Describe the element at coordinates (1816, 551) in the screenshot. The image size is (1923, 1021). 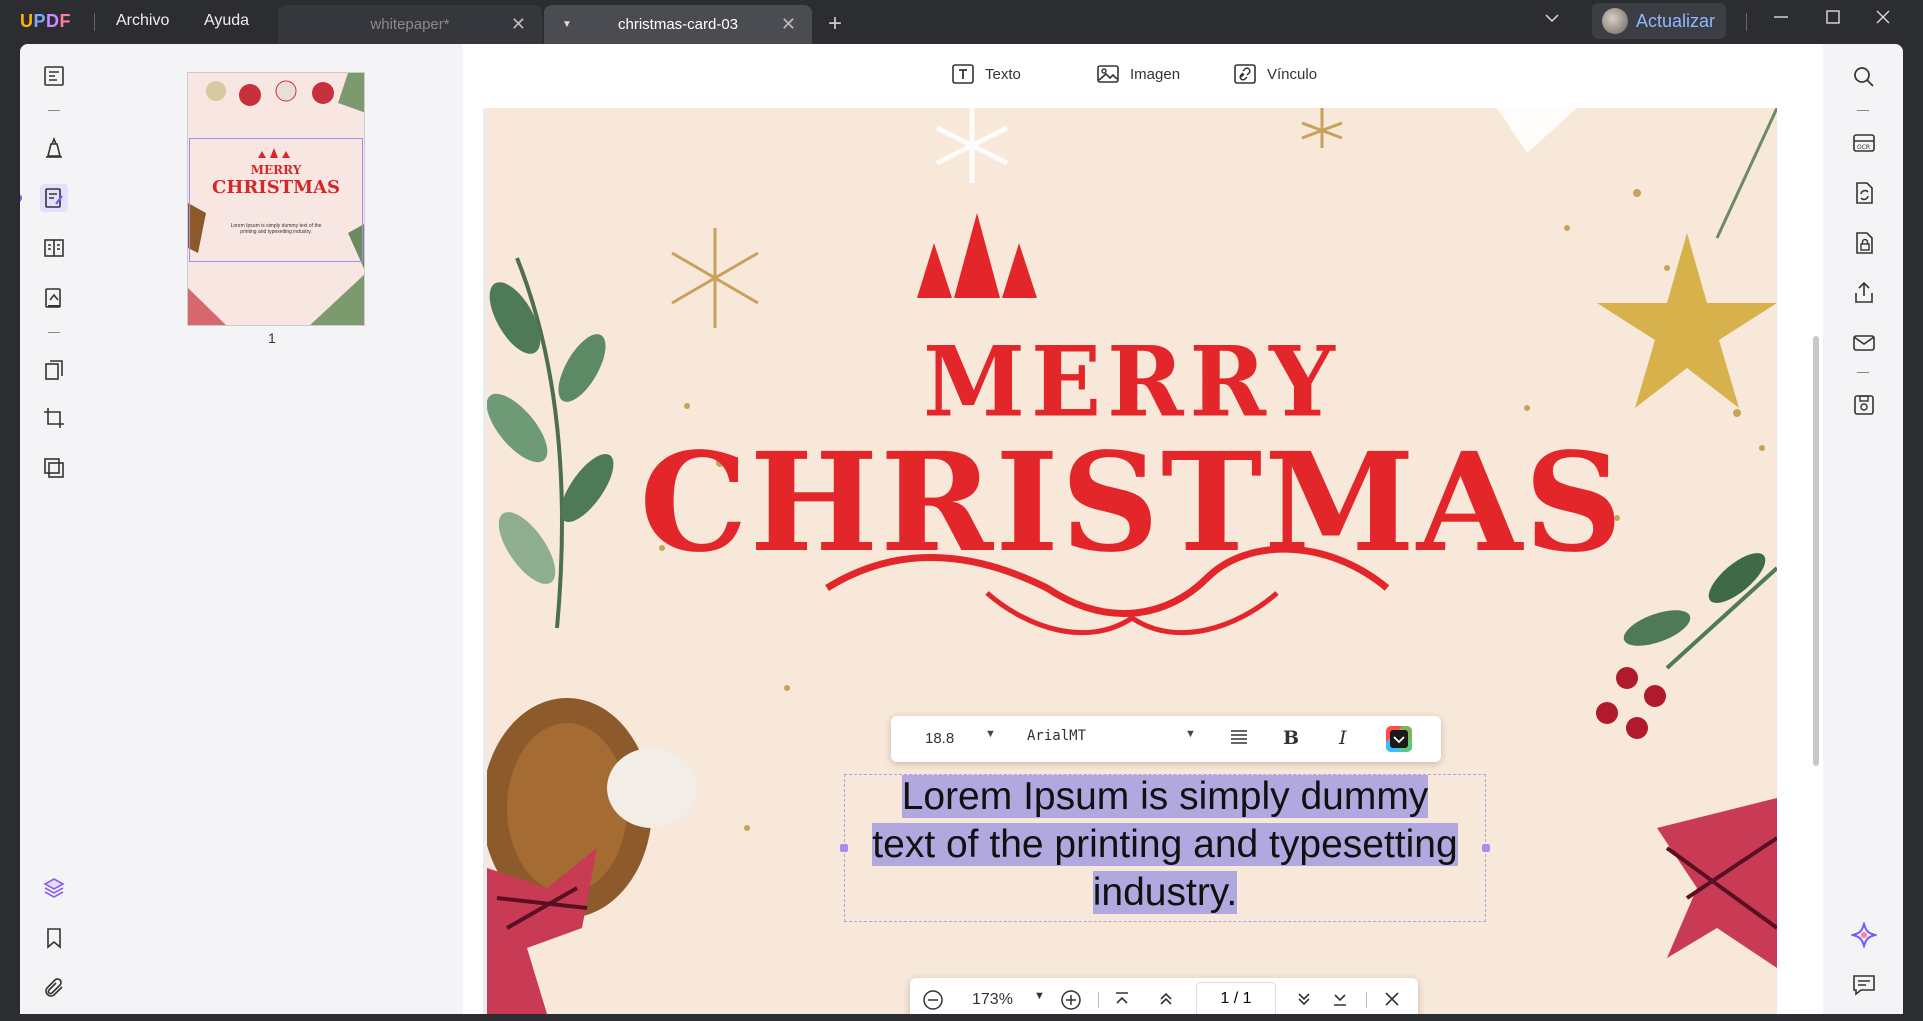
I see `vertical-scrollbar` at that location.